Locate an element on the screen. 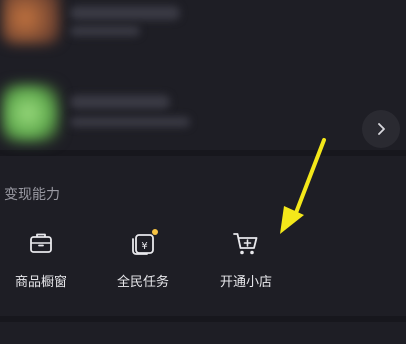  annotation-arrow-icon is located at coordinates (303, 186).